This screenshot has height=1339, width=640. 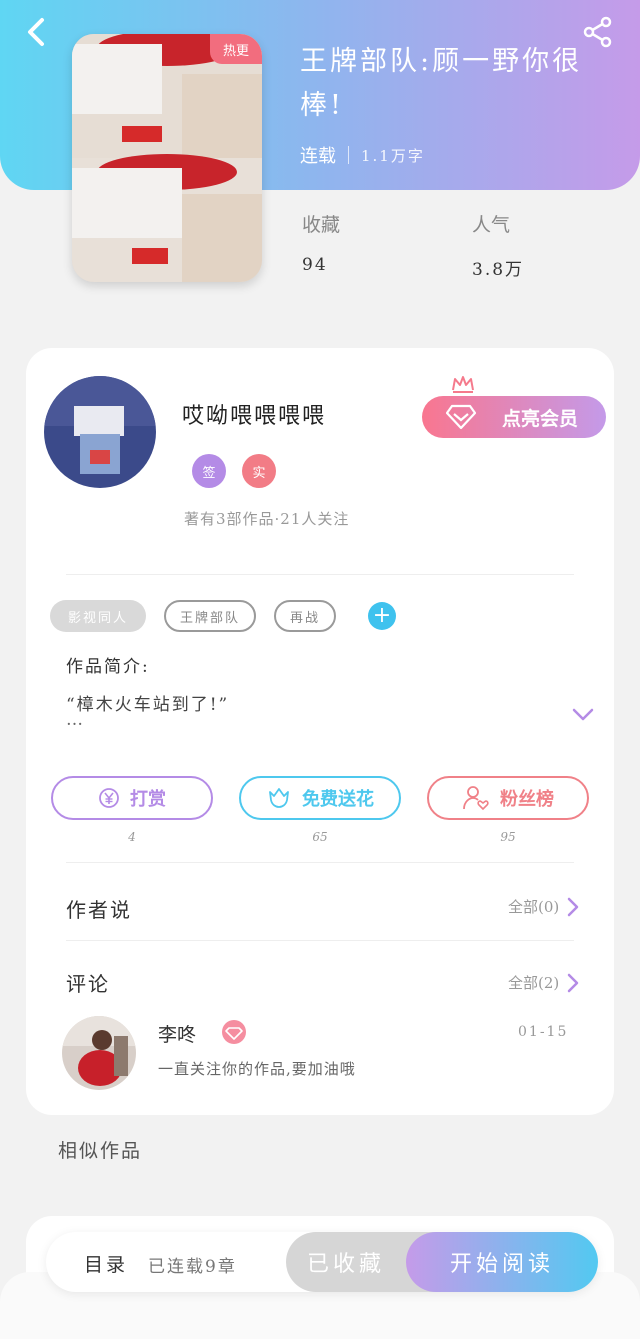 I want to click on book-meta: 连载 1.1万字, so click(x=362, y=155).